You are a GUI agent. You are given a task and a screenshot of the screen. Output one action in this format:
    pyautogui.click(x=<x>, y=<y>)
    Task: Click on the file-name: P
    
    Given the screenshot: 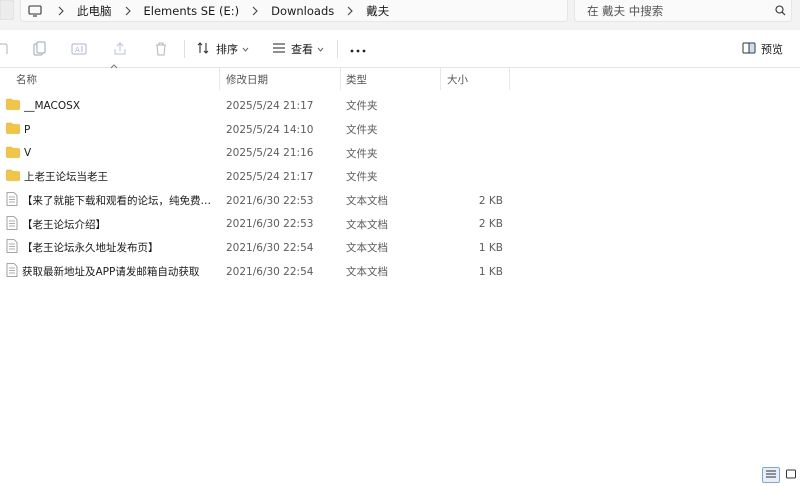 What is the action you would take?
    pyautogui.click(x=27, y=129)
    